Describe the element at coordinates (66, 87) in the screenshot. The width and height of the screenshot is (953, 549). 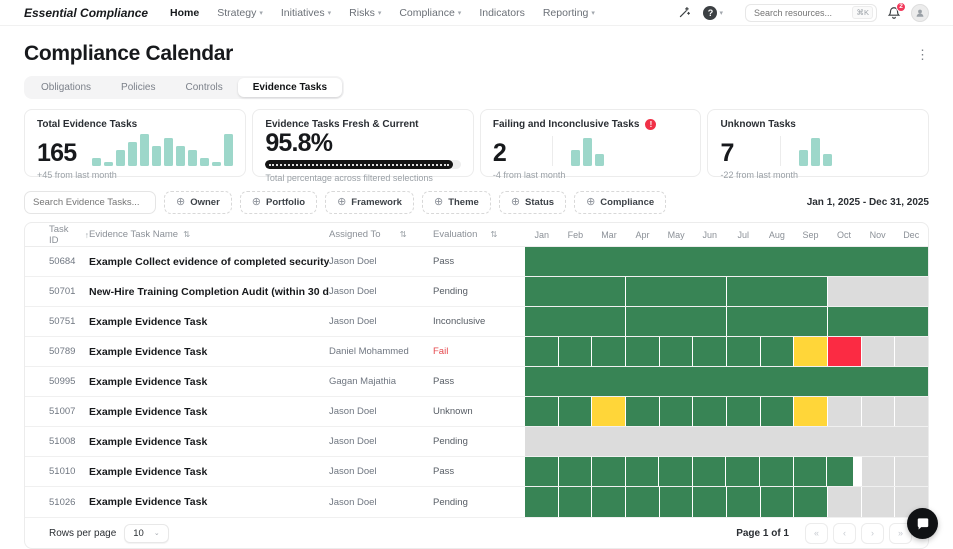
I see `tab-obligations: Obligations` at that location.